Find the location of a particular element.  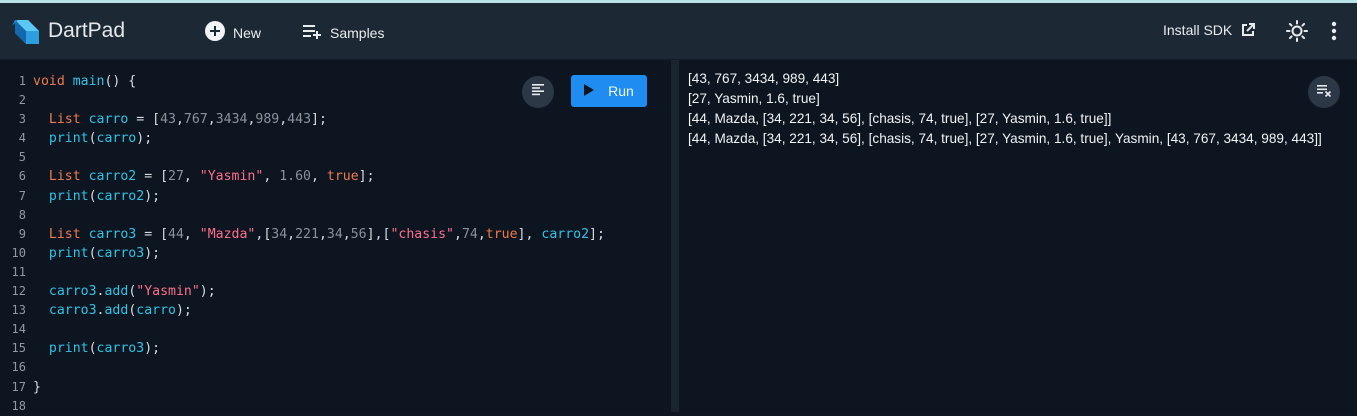

line-number: 9 is located at coordinates (22, 233).